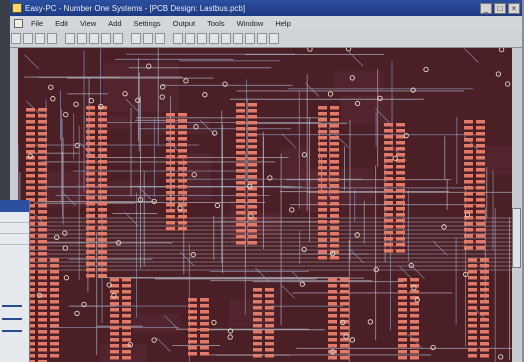 The width and height of the screenshot is (524, 362). Describe the element at coordinates (18, 23) in the screenshot. I see `document-icon` at that location.